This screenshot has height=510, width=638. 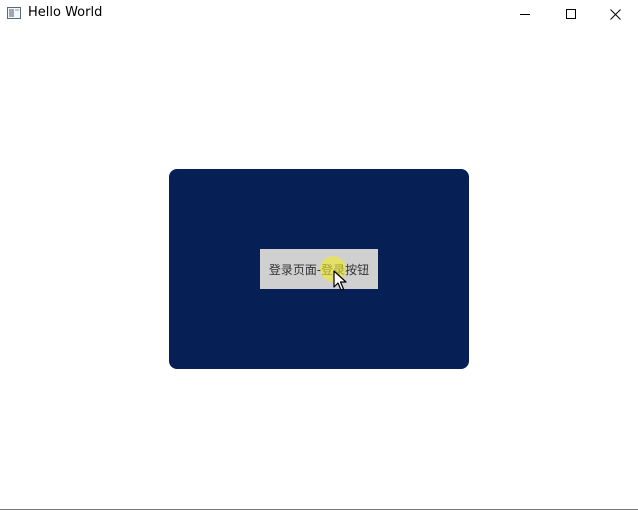 What do you see at coordinates (65, 12) in the screenshot?
I see `window-title: Hello World` at bounding box center [65, 12].